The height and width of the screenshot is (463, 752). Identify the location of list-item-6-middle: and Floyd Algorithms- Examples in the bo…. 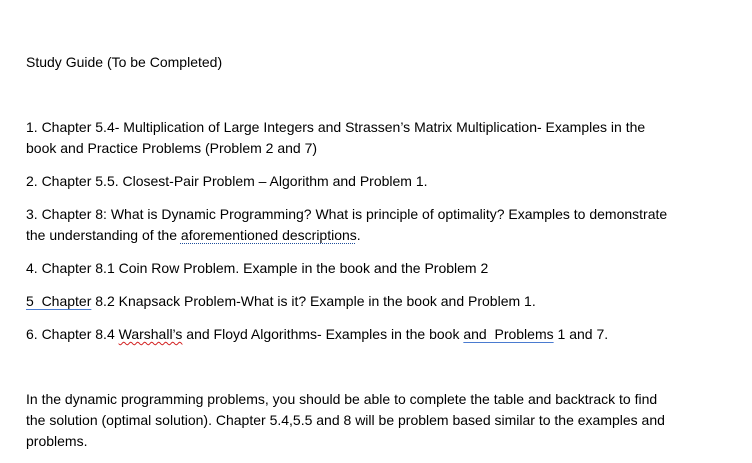
(323, 334).